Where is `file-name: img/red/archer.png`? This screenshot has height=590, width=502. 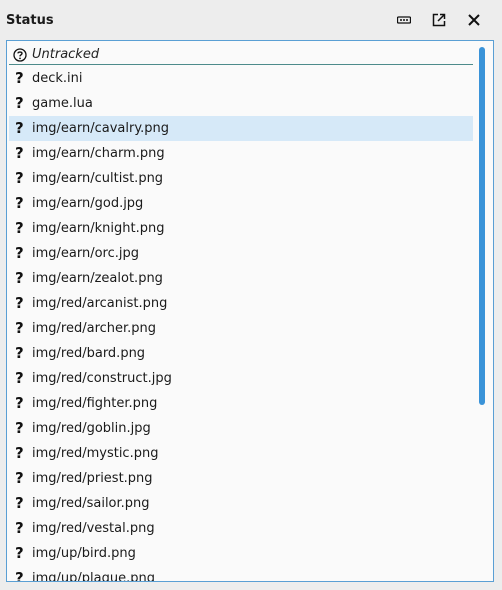 file-name: img/red/archer.png is located at coordinates (94, 328).